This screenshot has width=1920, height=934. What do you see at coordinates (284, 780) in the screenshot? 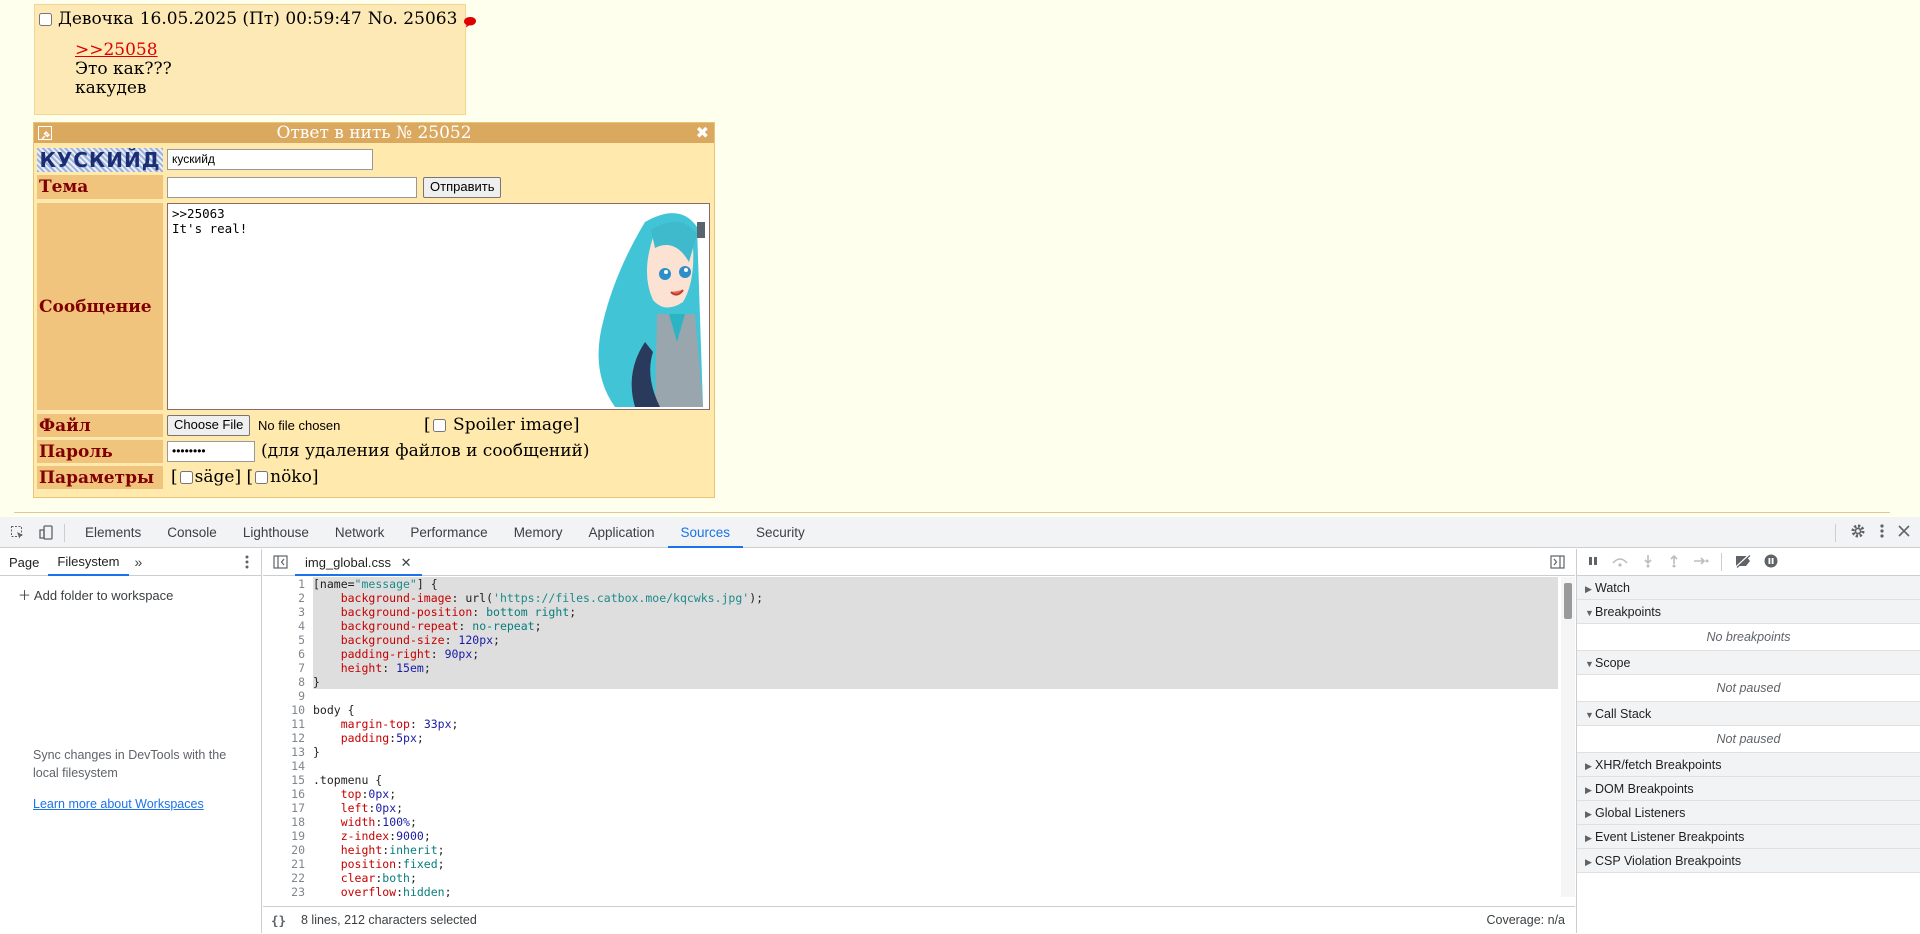
I see `line-number: 15` at bounding box center [284, 780].